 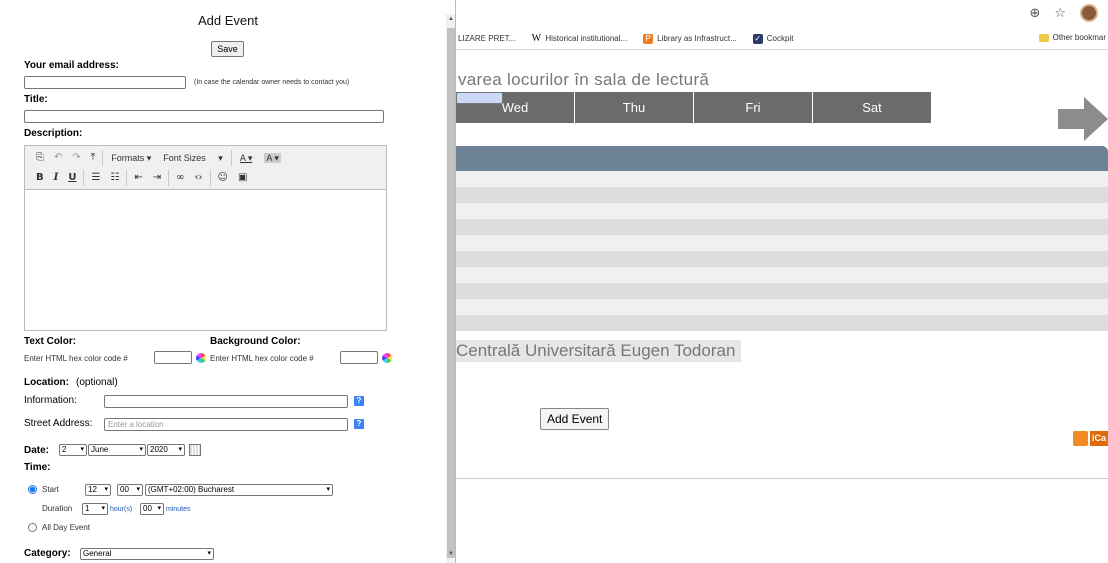 I want to click on title-label: Title:, so click(x=36, y=99).